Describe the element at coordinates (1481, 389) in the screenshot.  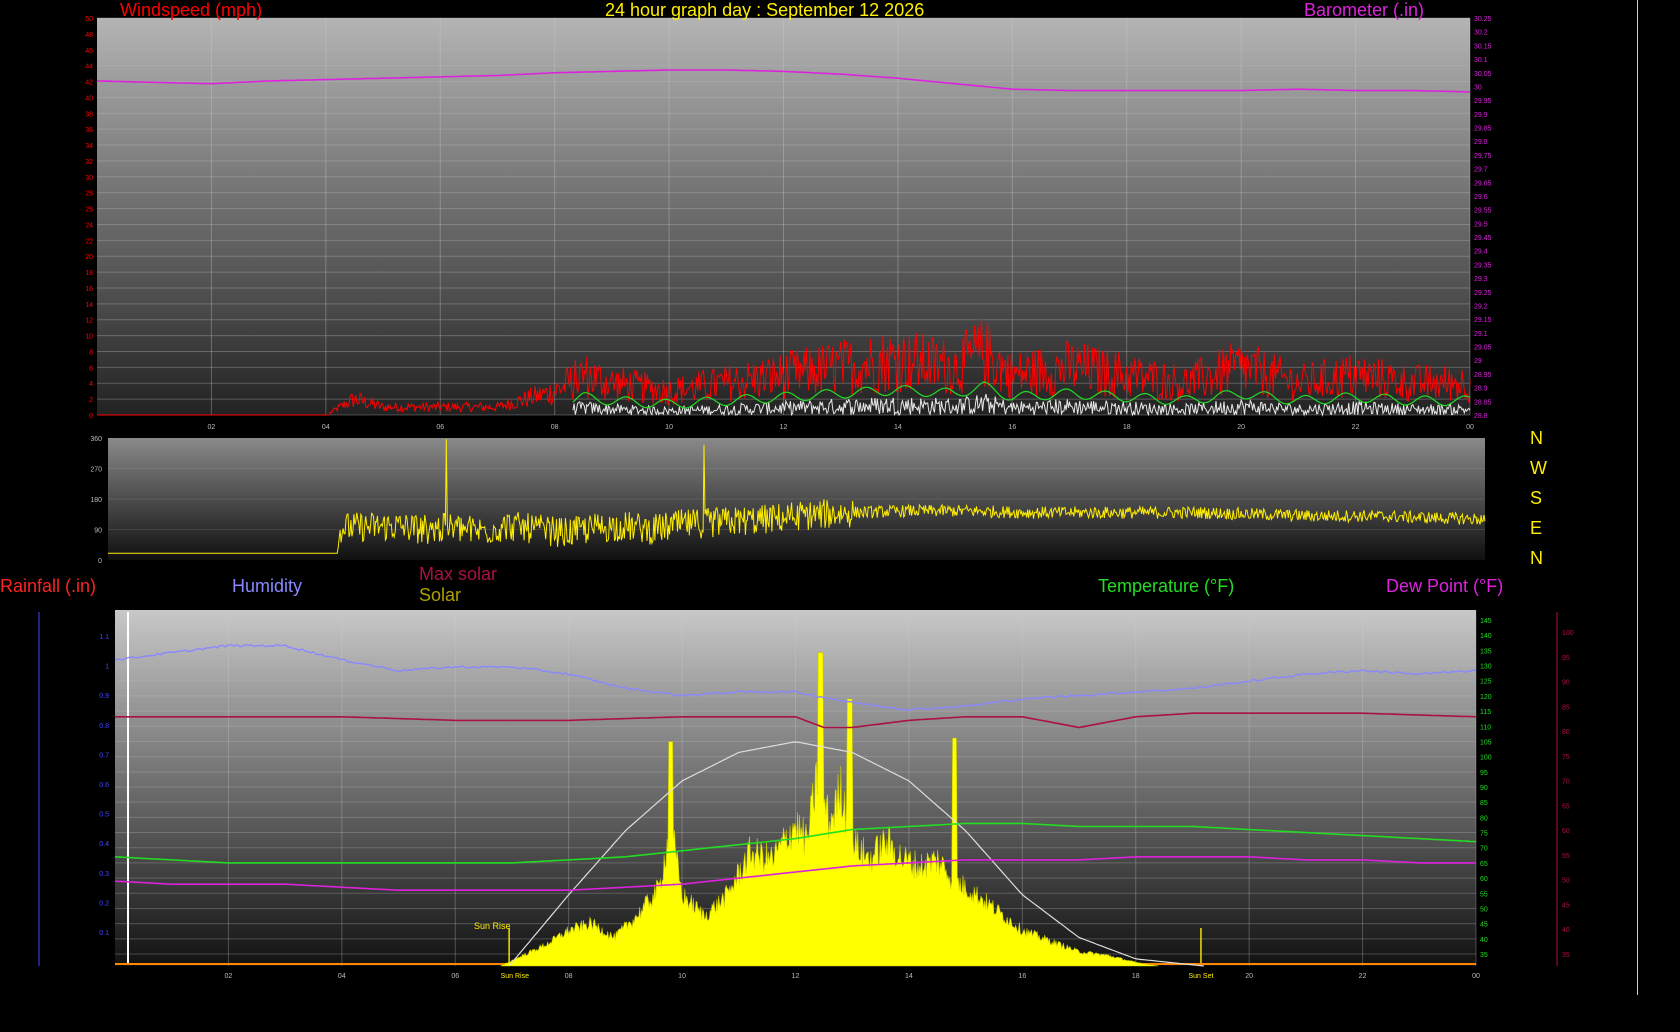
I see `barometer-y-tick: 28.9` at that location.